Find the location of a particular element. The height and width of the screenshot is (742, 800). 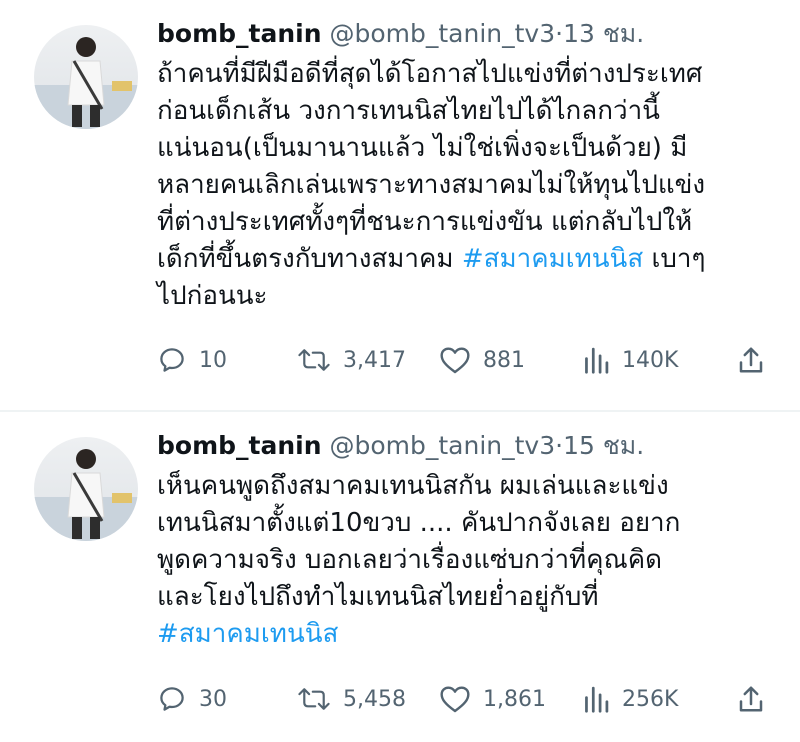

reply-count: 10 is located at coordinates (213, 360).